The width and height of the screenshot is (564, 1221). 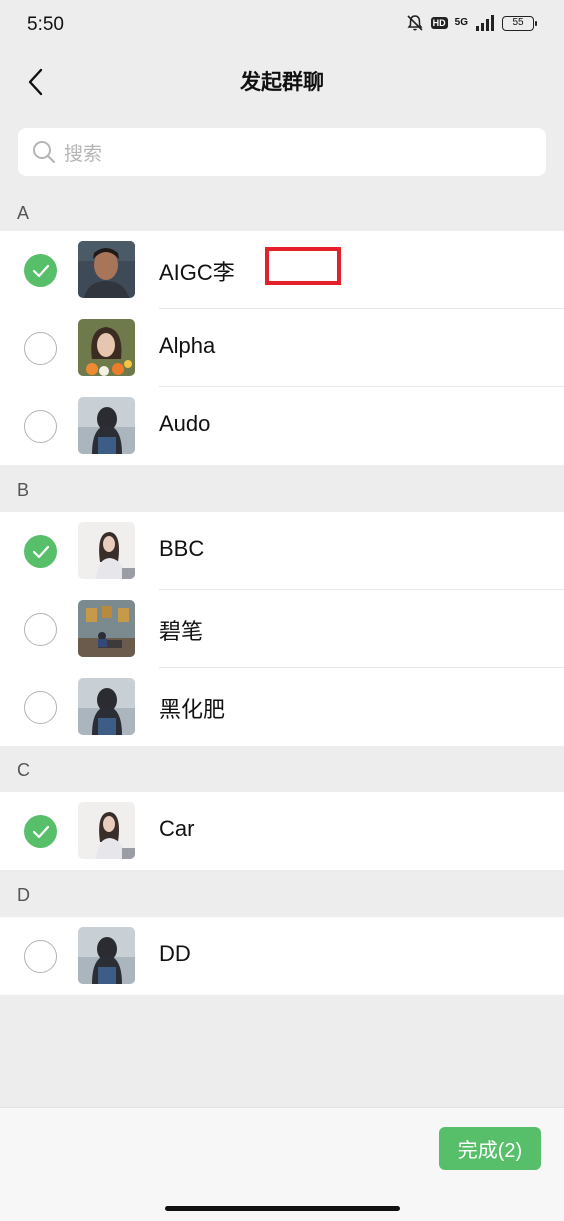 What do you see at coordinates (303, 266) in the screenshot?
I see `highlight-box` at bounding box center [303, 266].